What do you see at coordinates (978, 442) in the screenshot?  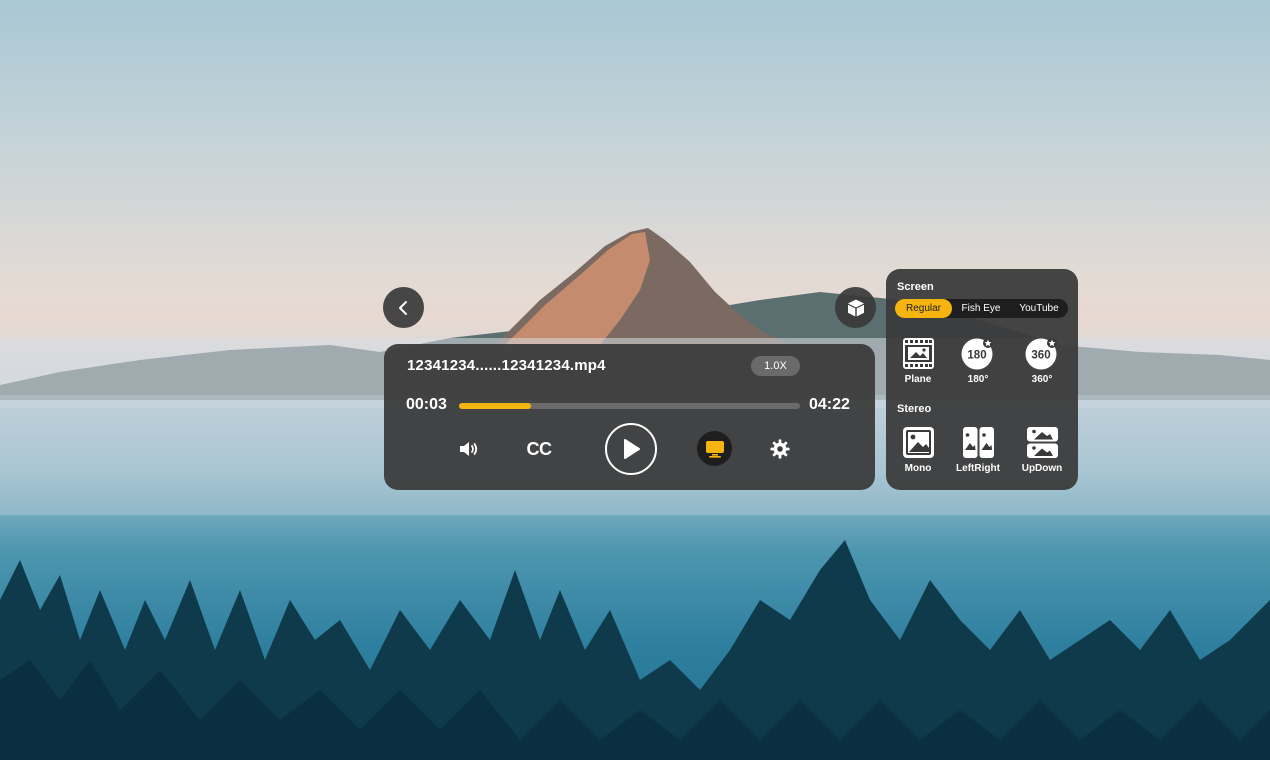 I see `split-left-right-icon` at bounding box center [978, 442].